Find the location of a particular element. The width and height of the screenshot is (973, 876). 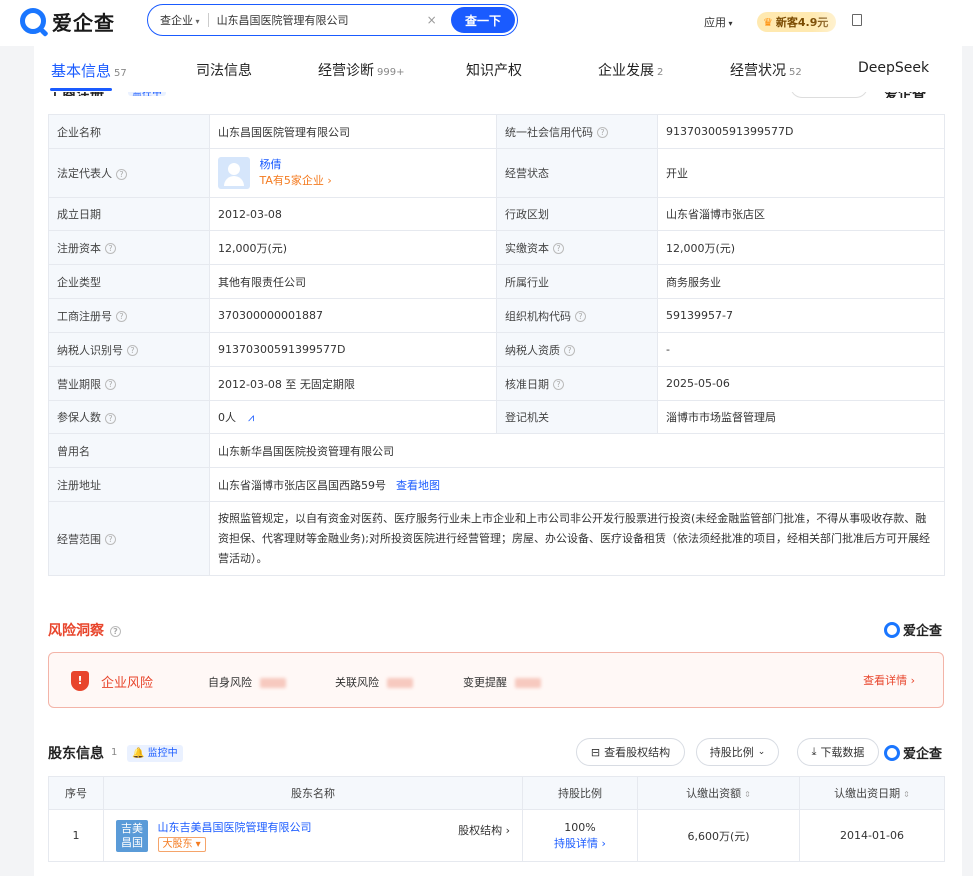

shareholder-cell: 吉美昌国 山东吉美昌国医院管理有限公司 大股东 ▾ 股权结构 › is located at coordinates (313, 835).